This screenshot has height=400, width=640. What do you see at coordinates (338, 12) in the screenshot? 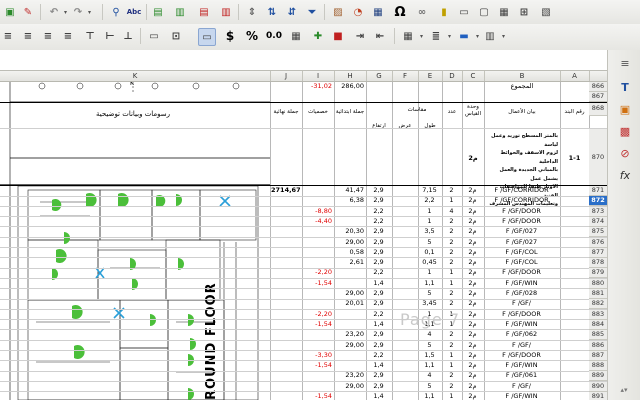
I see `image-icon: ▨` at bounding box center [338, 12].